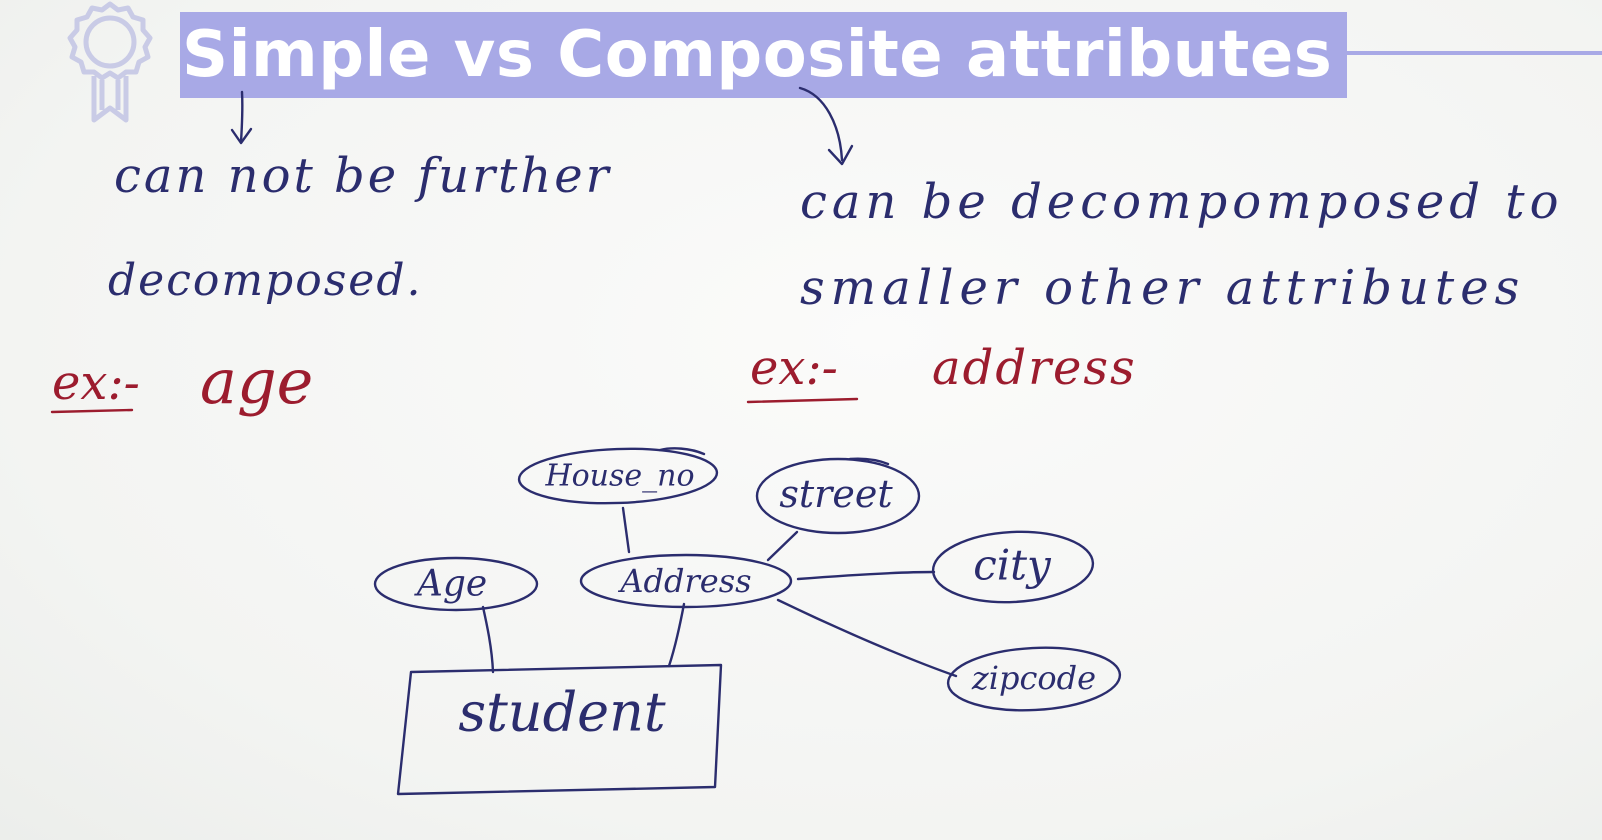 This screenshot has width=1602, height=840. What do you see at coordinates (867, 638) in the screenshot?
I see `connector-address-zipcode` at bounding box center [867, 638].